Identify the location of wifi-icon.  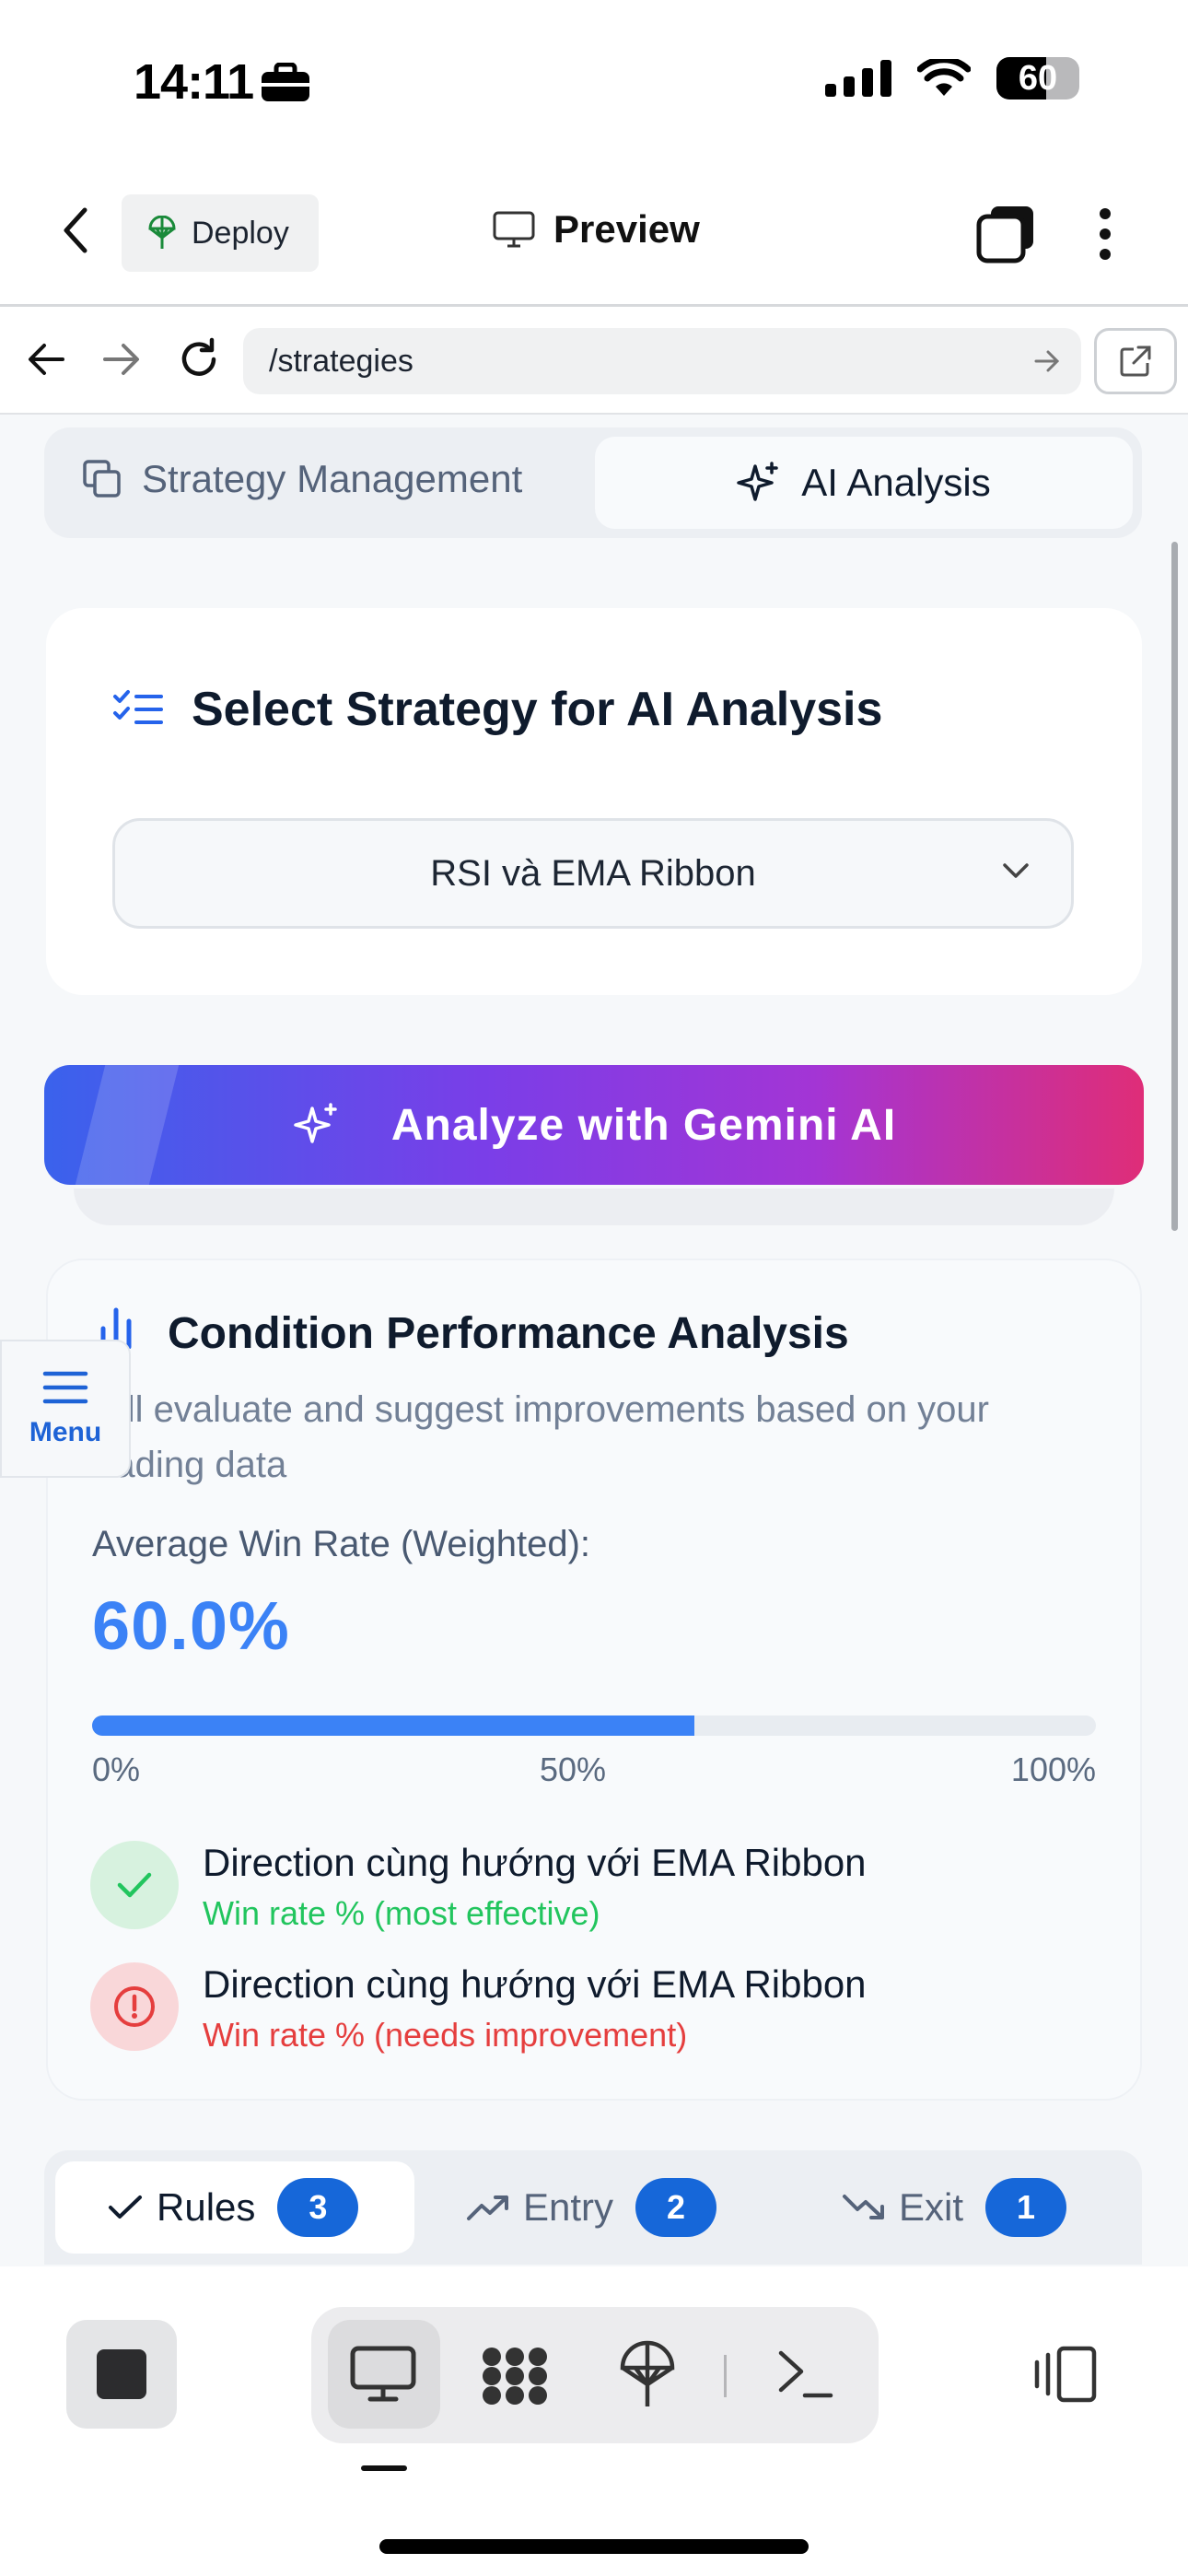
(944, 77).